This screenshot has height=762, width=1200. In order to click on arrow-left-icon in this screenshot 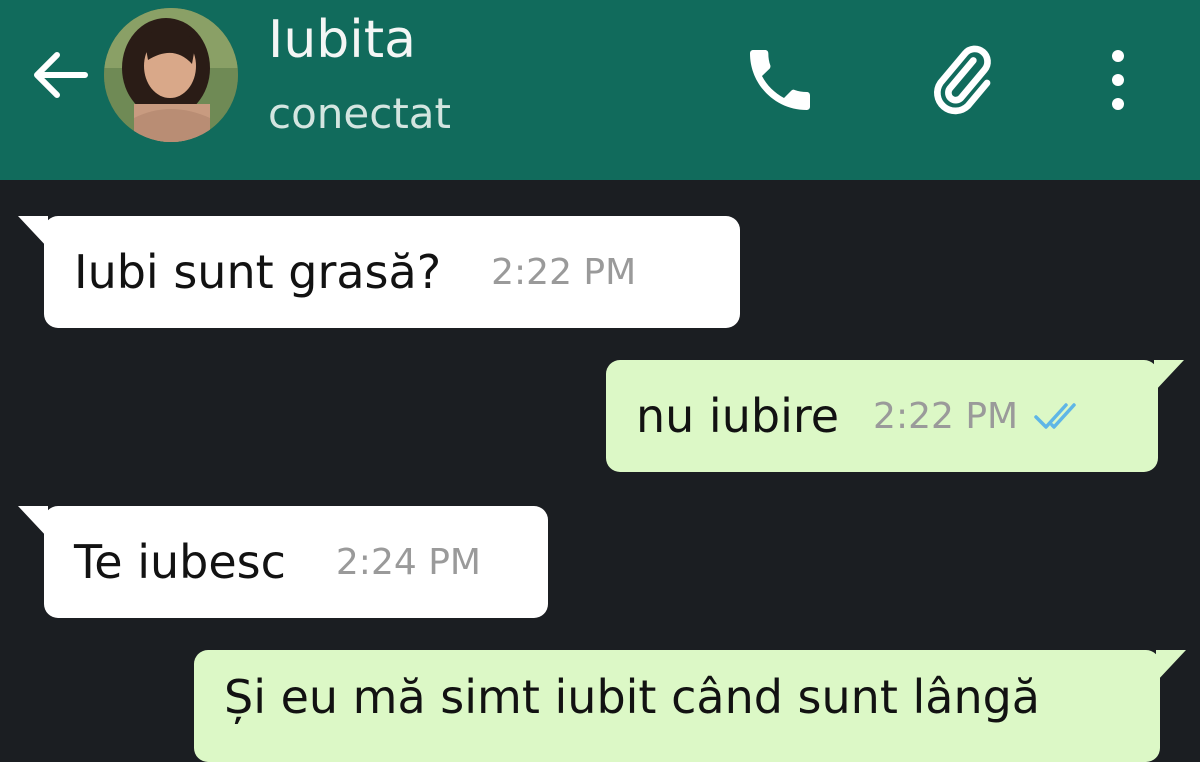, I will do `click(61, 75)`.